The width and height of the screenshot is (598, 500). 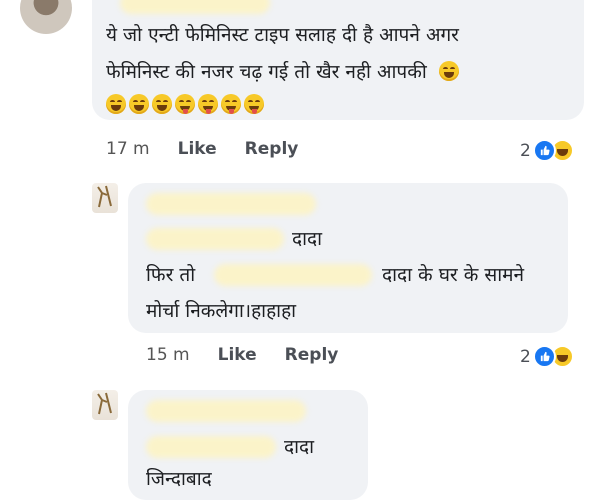 What do you see at coordinates (128, 149) in the screenshot?
I see `comment-timestamp: 17 m` at bounding box center [128, 149].